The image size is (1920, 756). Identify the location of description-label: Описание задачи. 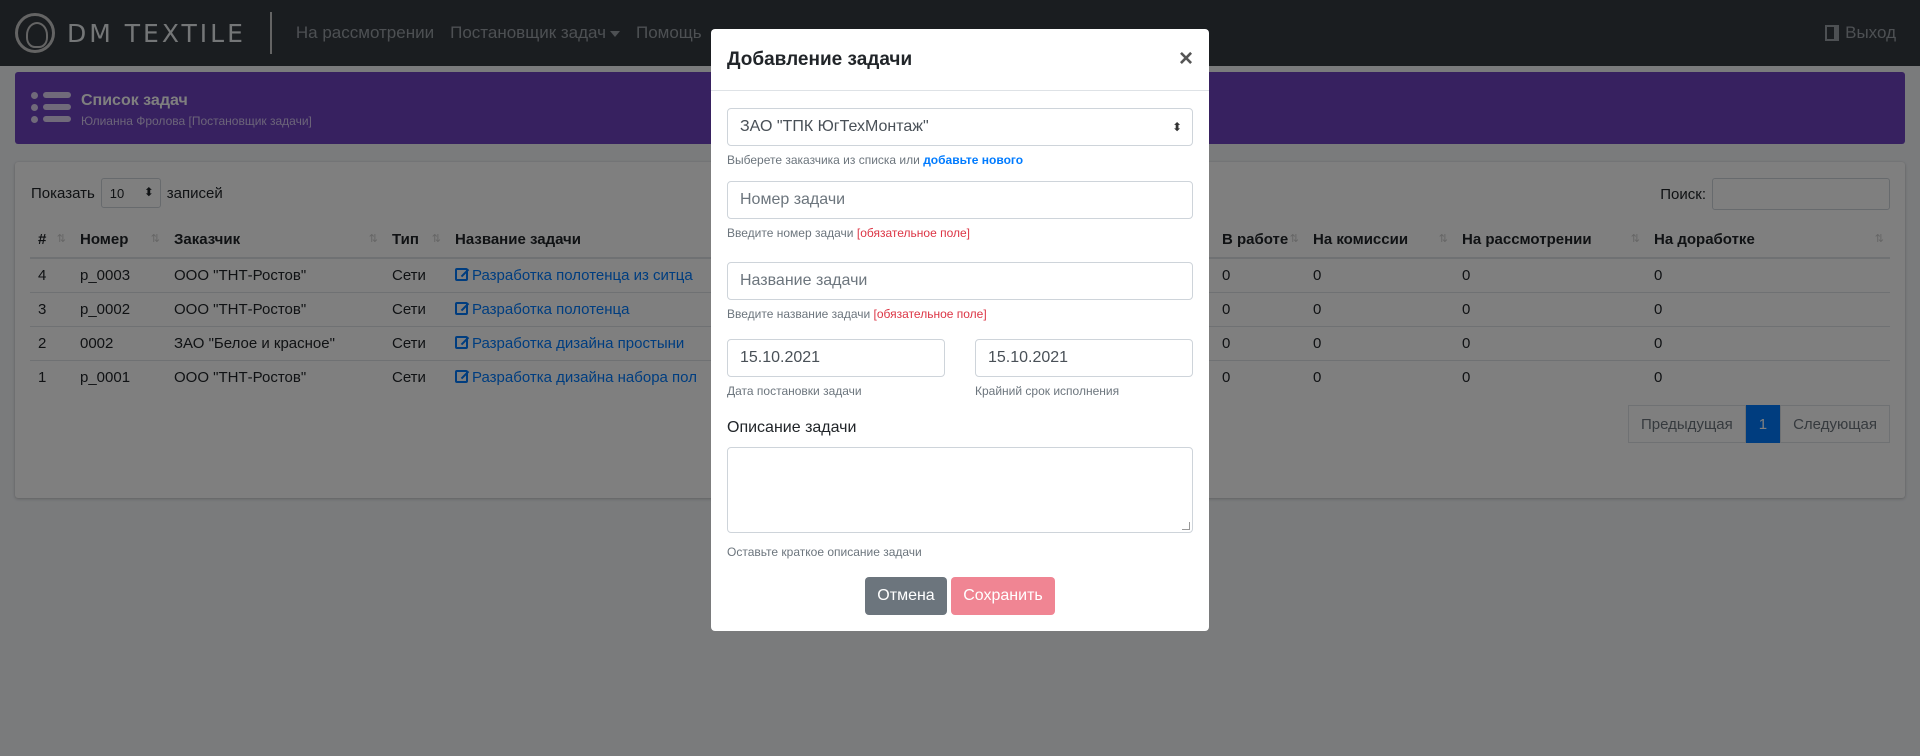
(792, 427).